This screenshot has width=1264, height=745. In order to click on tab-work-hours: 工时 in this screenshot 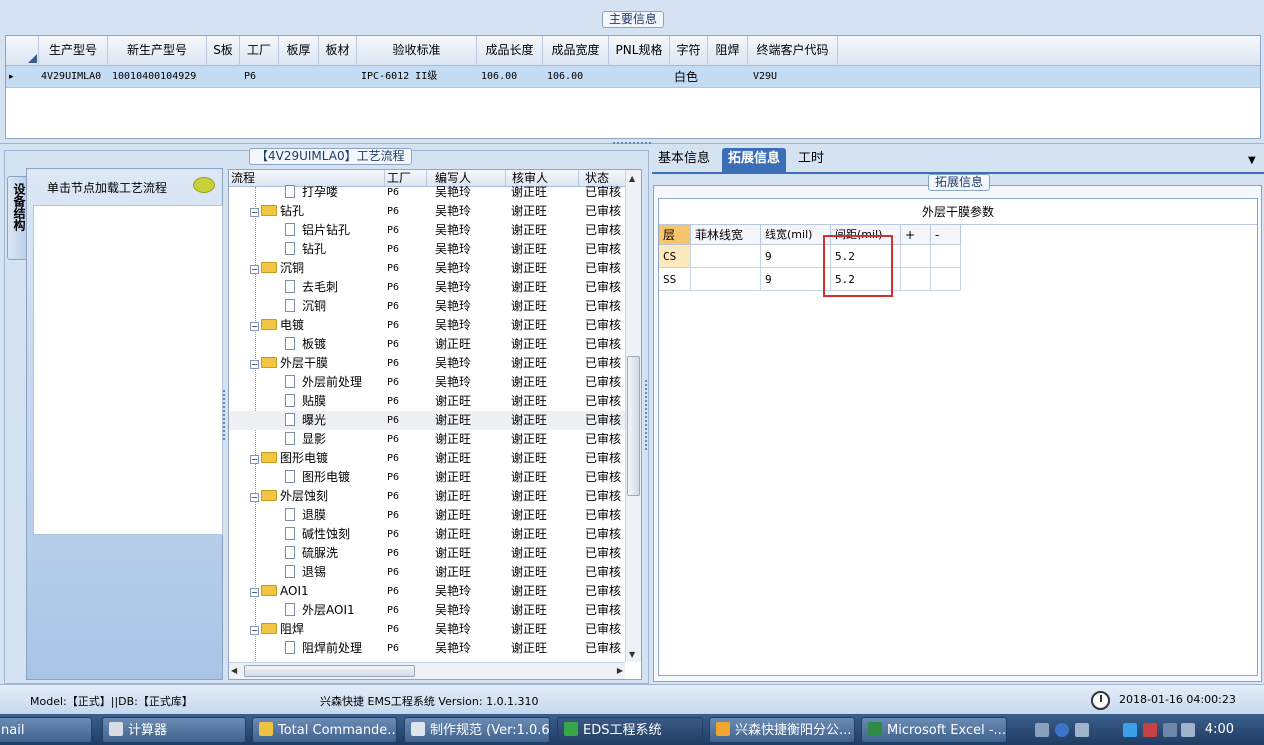, I will do `click(811, 160)`.